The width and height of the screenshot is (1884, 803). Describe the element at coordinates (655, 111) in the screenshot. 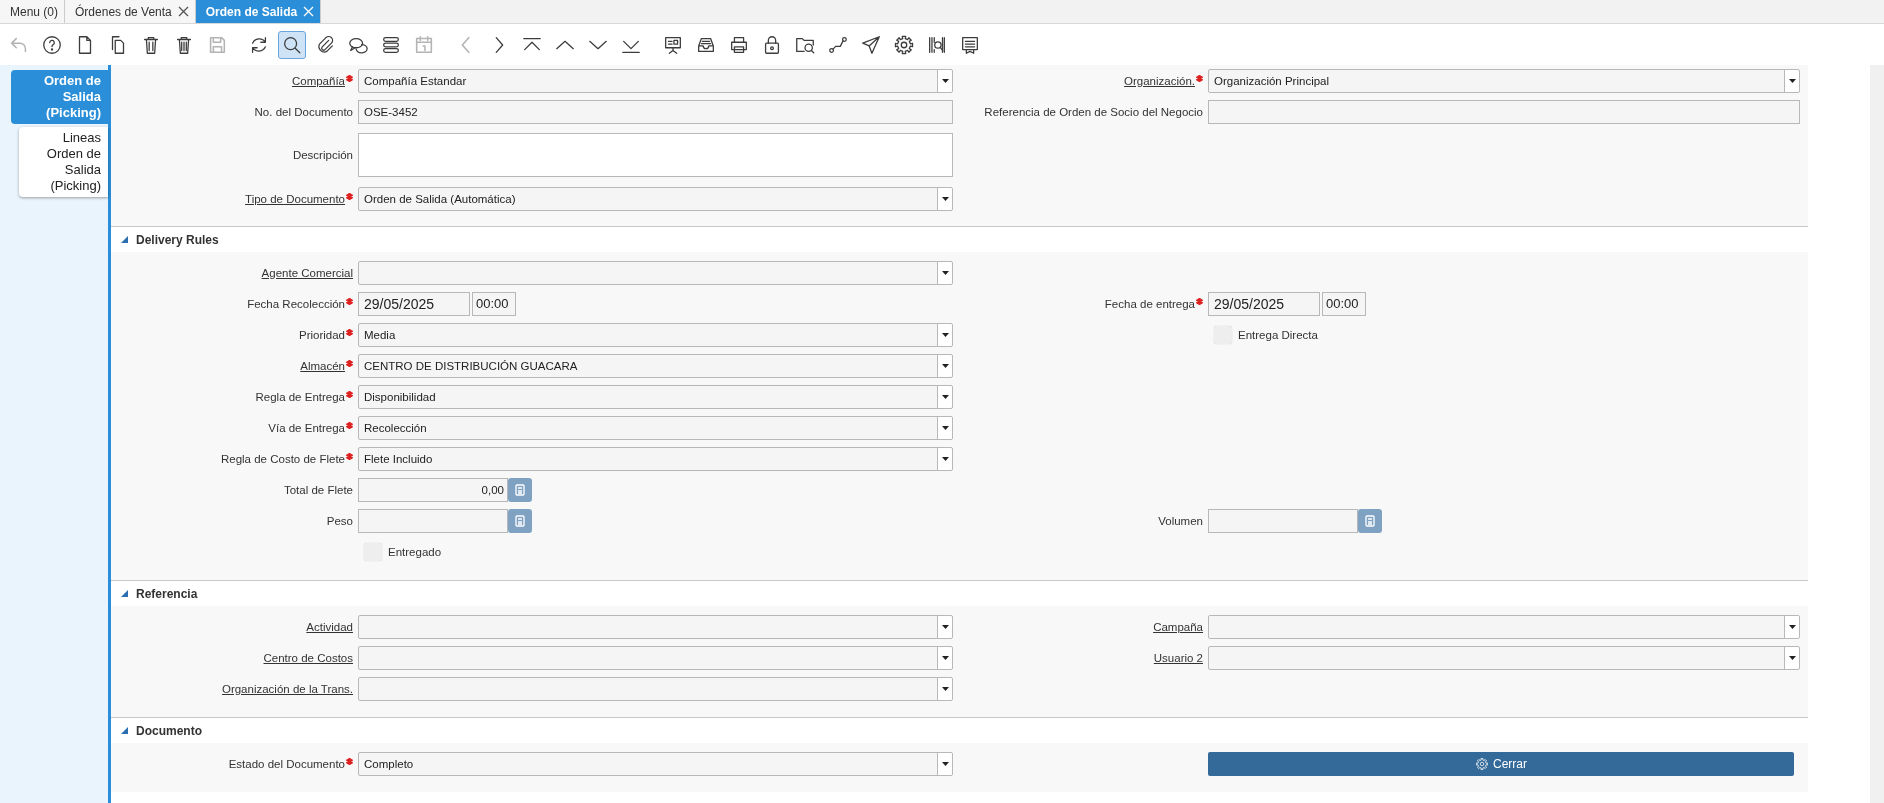

I see `text-field: OSE-3452` at that location.